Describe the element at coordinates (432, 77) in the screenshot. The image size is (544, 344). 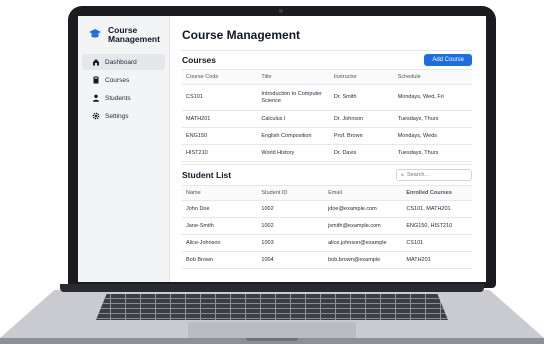
I see `column-header: Schedule` at that location.